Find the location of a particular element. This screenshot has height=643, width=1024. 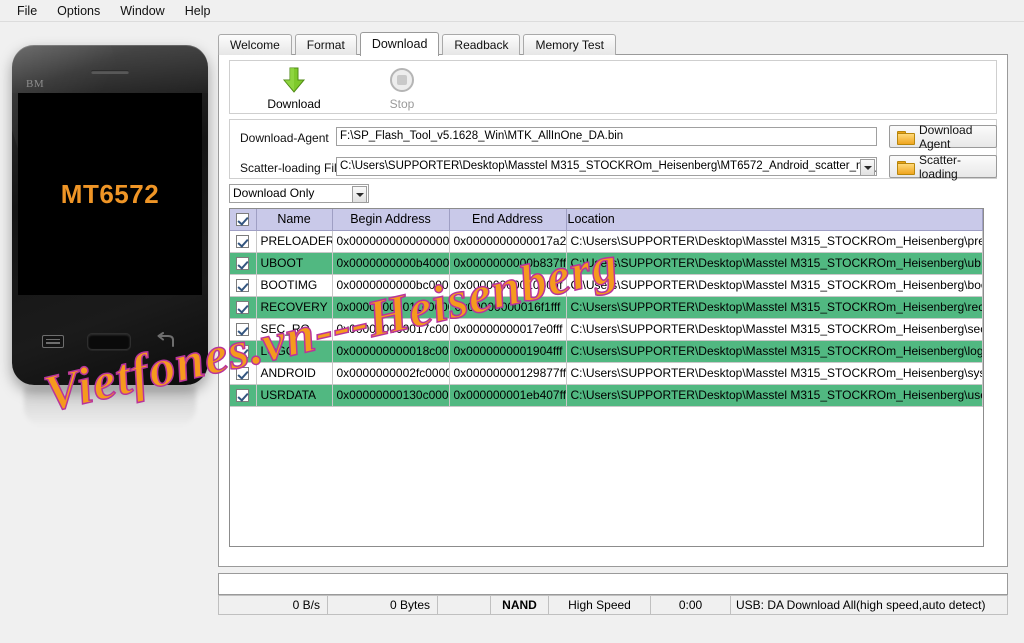

phone-brand-label: BM is located at coordinates (35, 84).